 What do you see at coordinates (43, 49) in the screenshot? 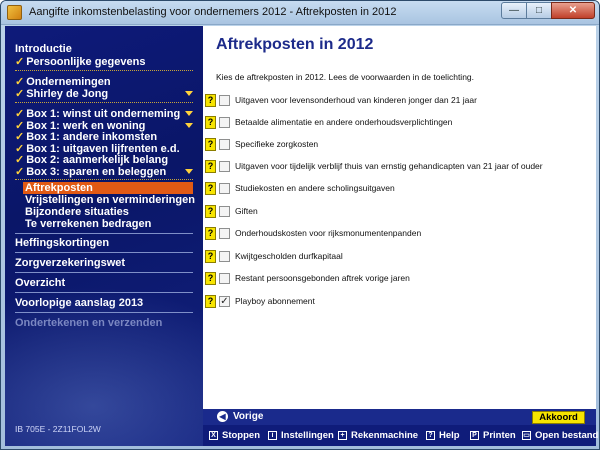
I see `sidebar-item-intro: Introductie` at bounding box center [43, 49].